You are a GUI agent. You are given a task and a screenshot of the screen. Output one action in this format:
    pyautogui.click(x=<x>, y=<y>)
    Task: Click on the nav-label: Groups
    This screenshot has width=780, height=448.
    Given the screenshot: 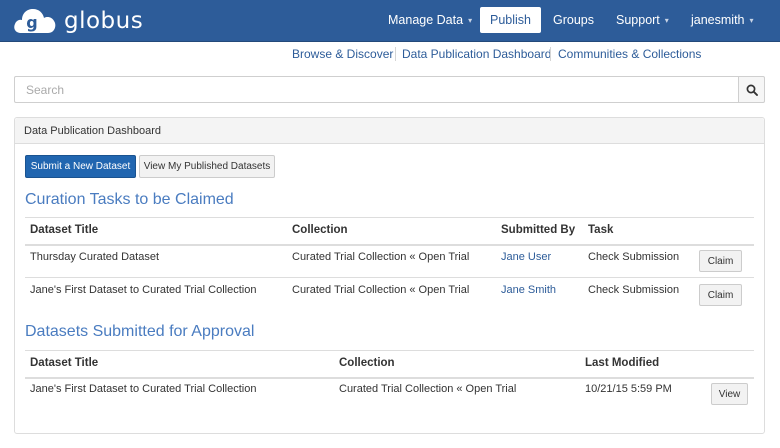 What is the action you would take?
    pyautogui.click(x=573, y=20)
    